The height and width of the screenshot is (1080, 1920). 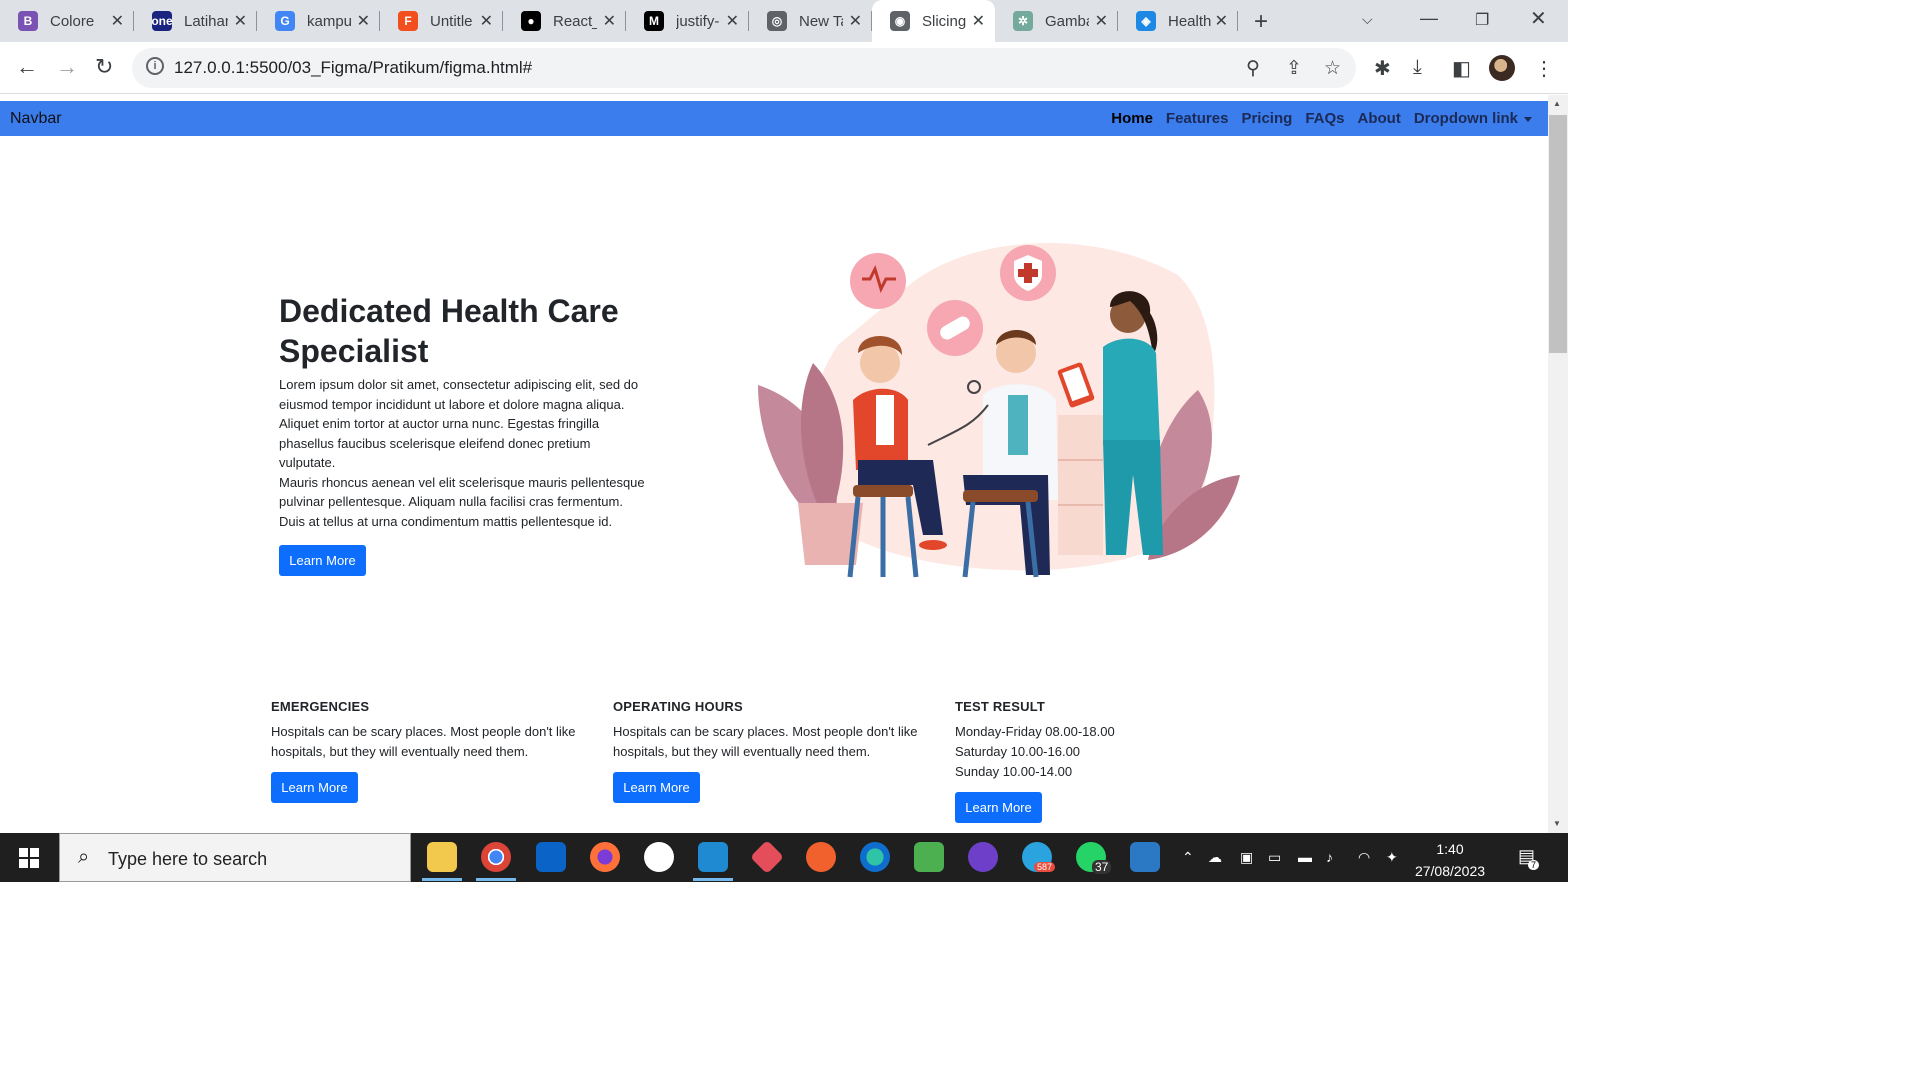 What do you see at coordinates (1261, 22) in the screenshot?
I see `new-tab-button: +` at bounding box center [1261, 22].